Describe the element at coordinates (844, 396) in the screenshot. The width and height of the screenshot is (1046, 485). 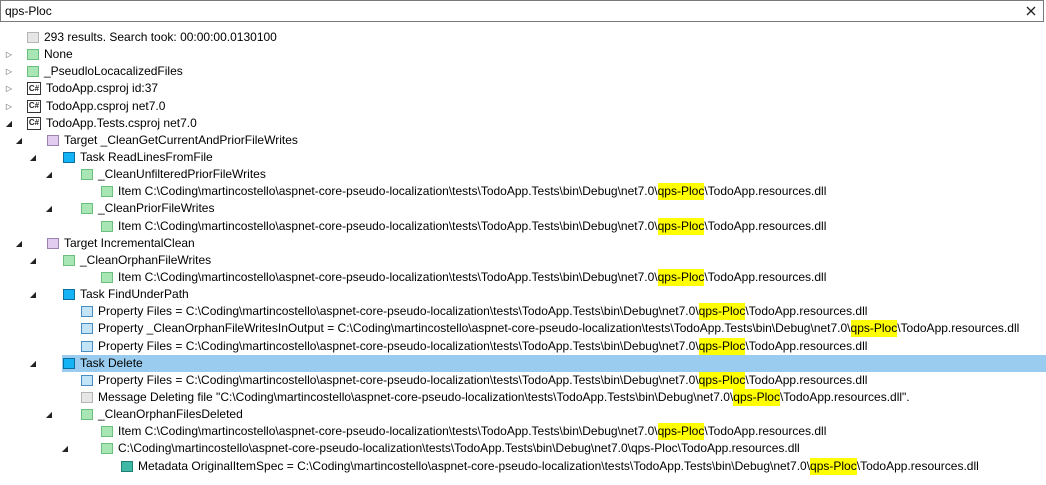
I see `node-label-suffix: \TodoApp.resources.dll".` at that location.